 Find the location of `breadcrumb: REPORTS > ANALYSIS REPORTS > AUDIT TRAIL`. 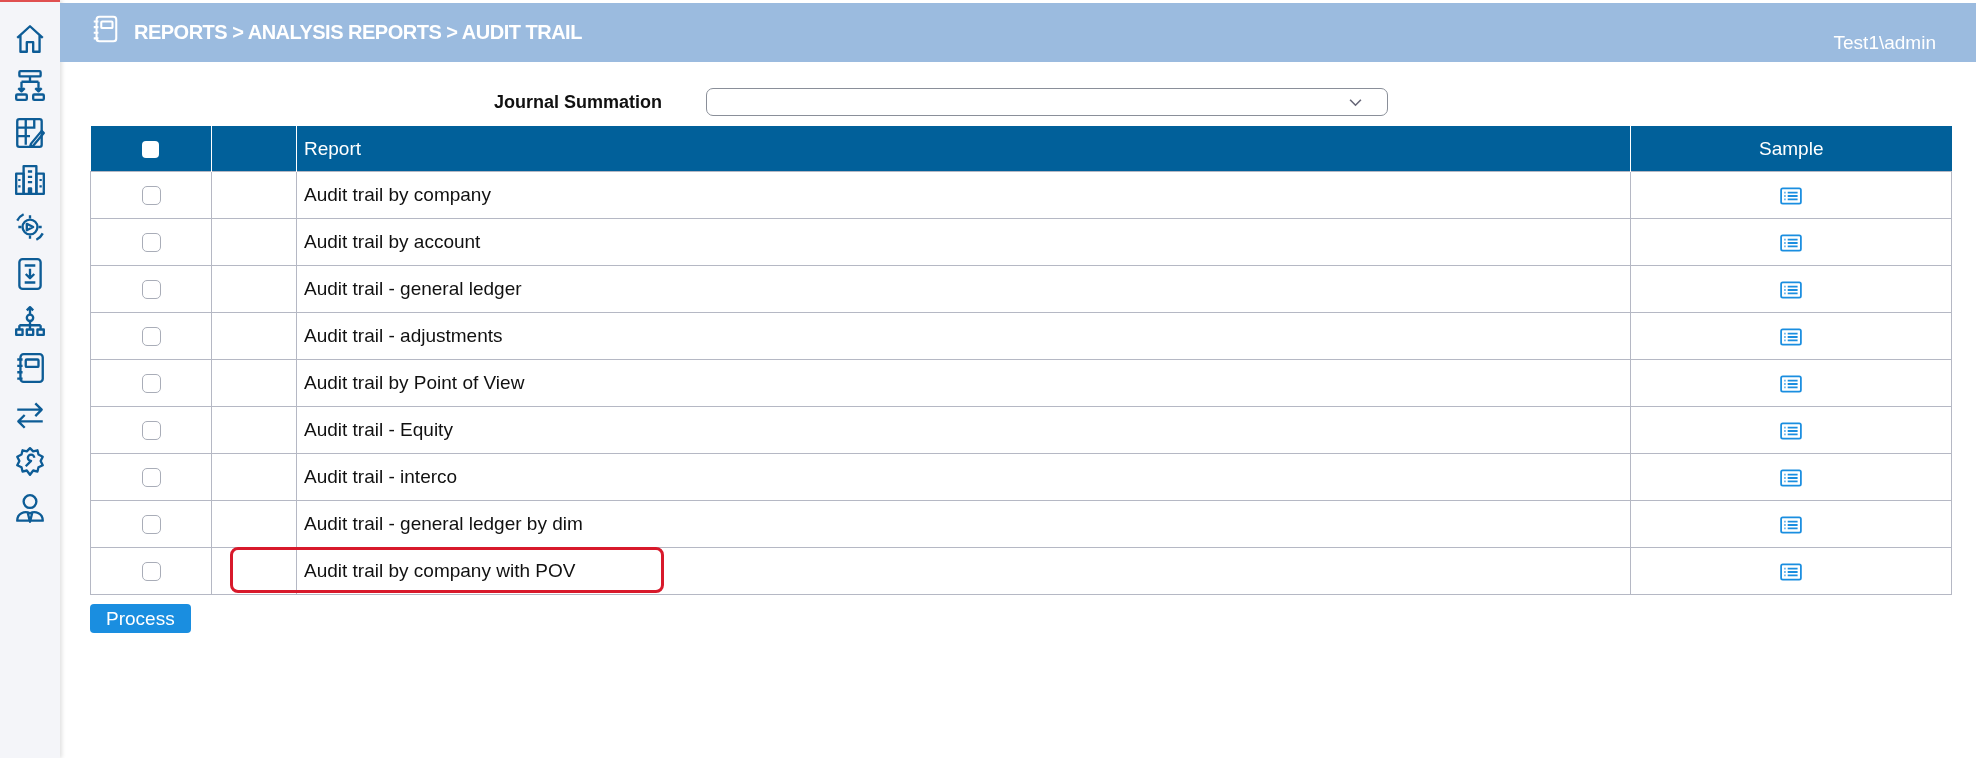

breadcrumb: REPORTS > ANALYSIS REPORTS > AUDIT TRAIL is located at coordinates (358, 32).